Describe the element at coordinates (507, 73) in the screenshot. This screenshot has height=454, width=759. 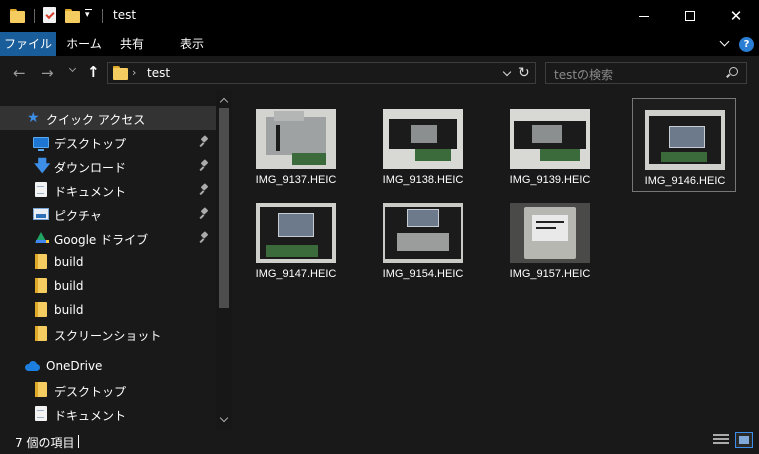
I see `address-history-chevron-icon` at that location.